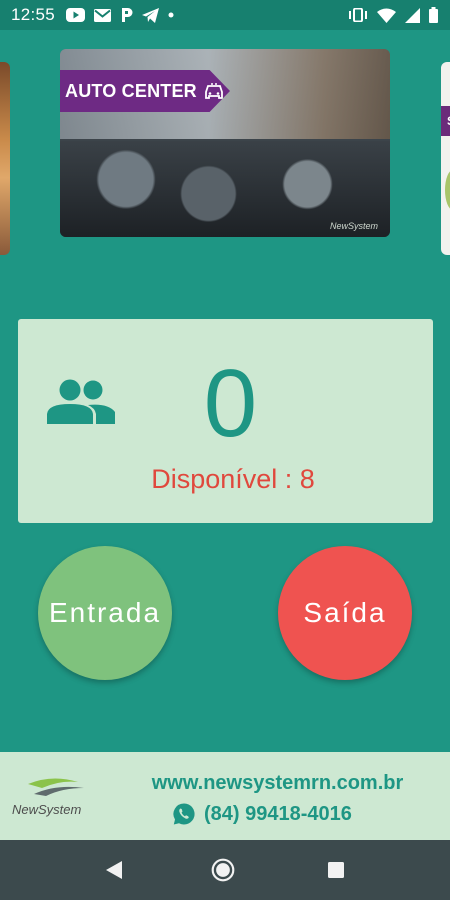  Describe the element at coordinates (47, 809) in the screenshot. I see `logo-text: NewSystem` at that location.